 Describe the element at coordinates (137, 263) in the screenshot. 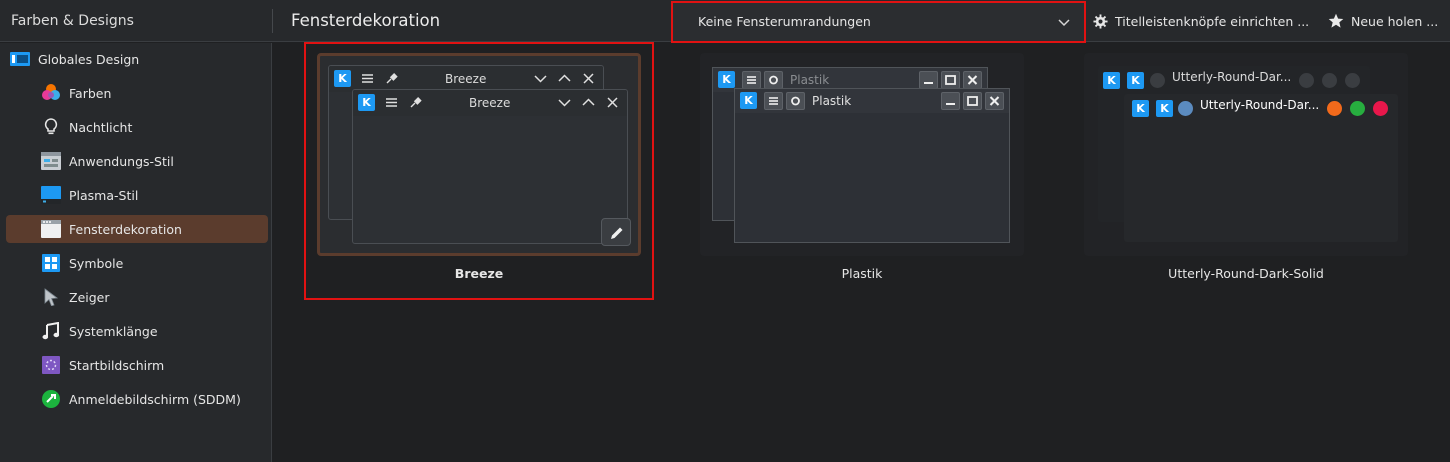

I see `sidebar-item-icons: Symbole` at that location.